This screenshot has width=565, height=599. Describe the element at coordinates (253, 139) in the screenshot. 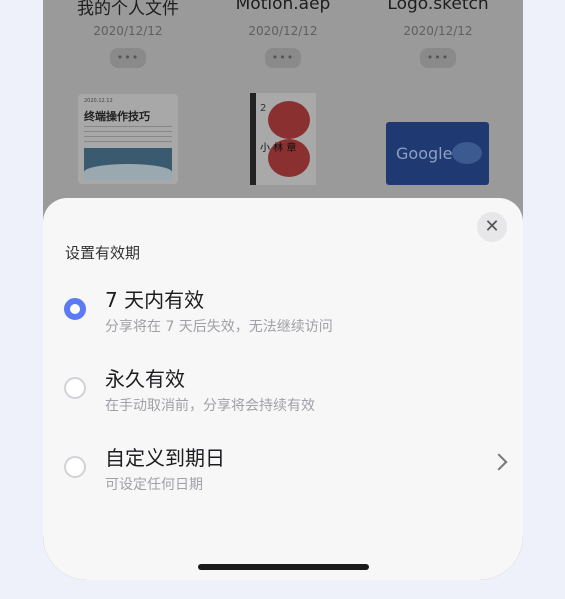

I see `book-spine` at that location.